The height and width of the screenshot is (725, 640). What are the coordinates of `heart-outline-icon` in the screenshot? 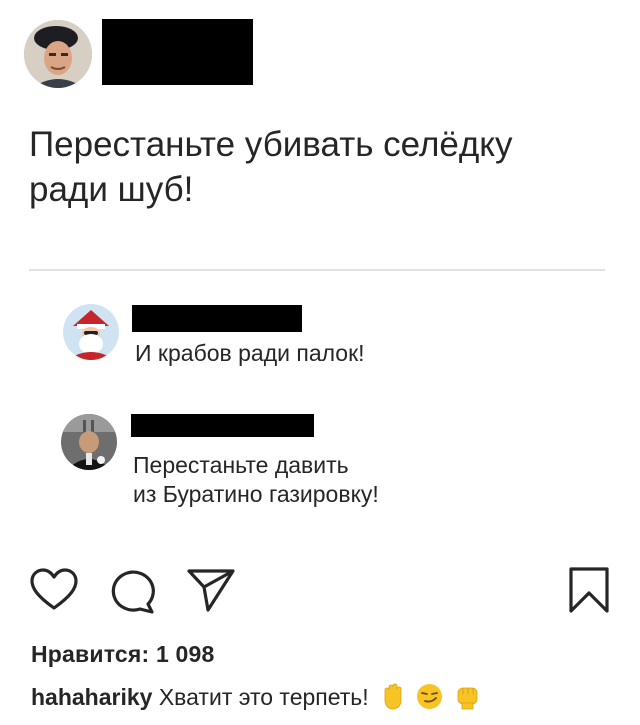 It's located at (54, 590).